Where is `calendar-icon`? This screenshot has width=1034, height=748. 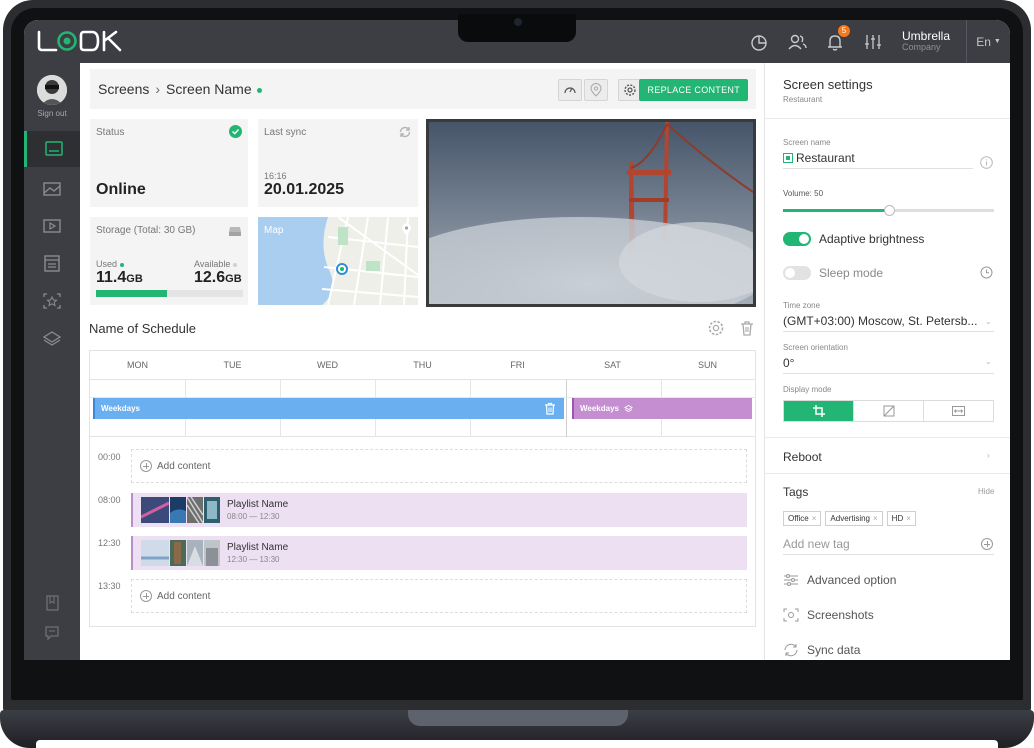 calendar-icon is located at coordinates (52, 263).